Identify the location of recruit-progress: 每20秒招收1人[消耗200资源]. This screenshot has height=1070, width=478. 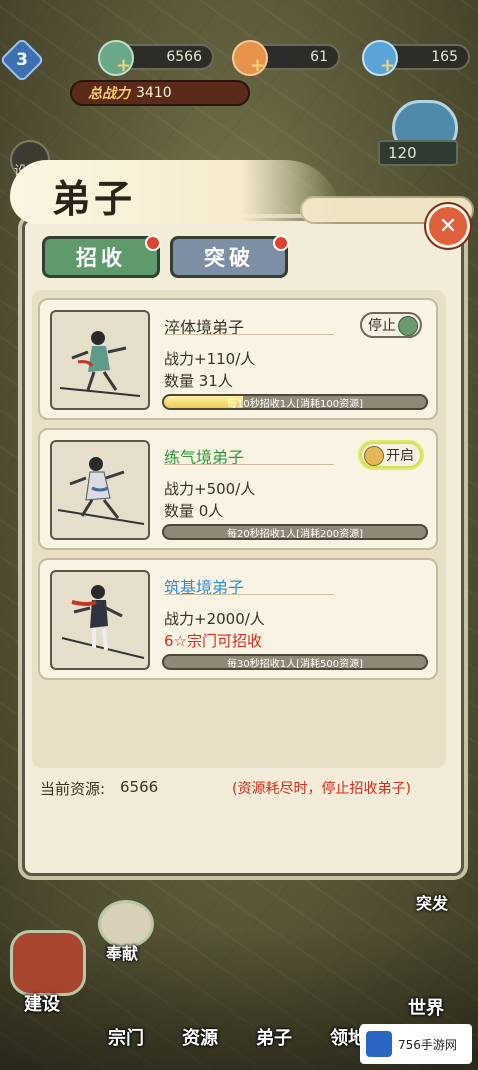
(295, 532).